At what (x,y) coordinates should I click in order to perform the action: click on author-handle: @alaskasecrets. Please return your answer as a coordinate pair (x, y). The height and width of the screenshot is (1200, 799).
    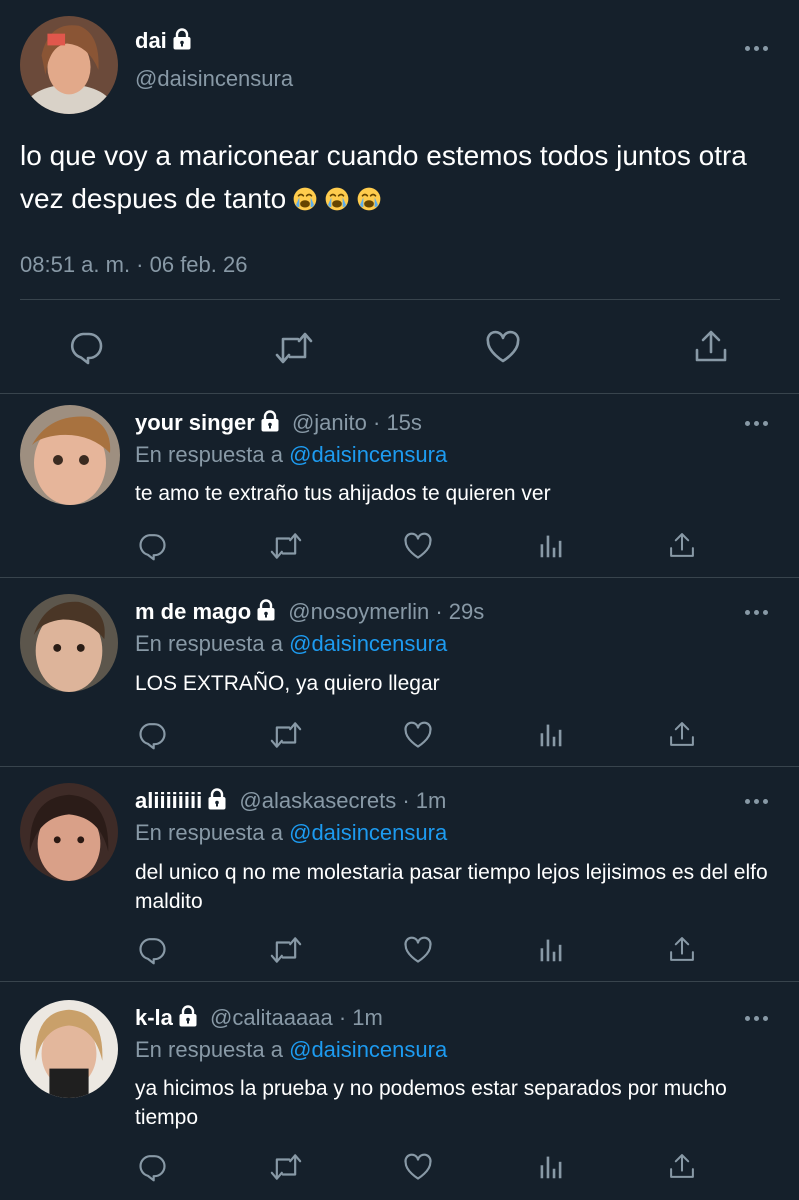
    Looking at the image, I should click on (317, 800).